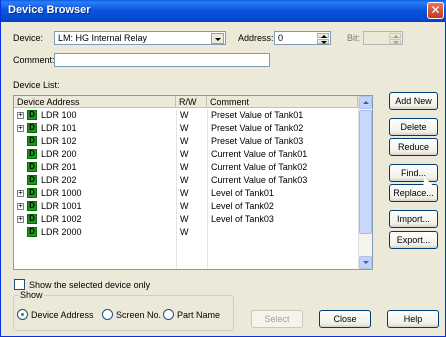  I want to click on comment-cell: Current Value of Tank01, so click(259, 154).